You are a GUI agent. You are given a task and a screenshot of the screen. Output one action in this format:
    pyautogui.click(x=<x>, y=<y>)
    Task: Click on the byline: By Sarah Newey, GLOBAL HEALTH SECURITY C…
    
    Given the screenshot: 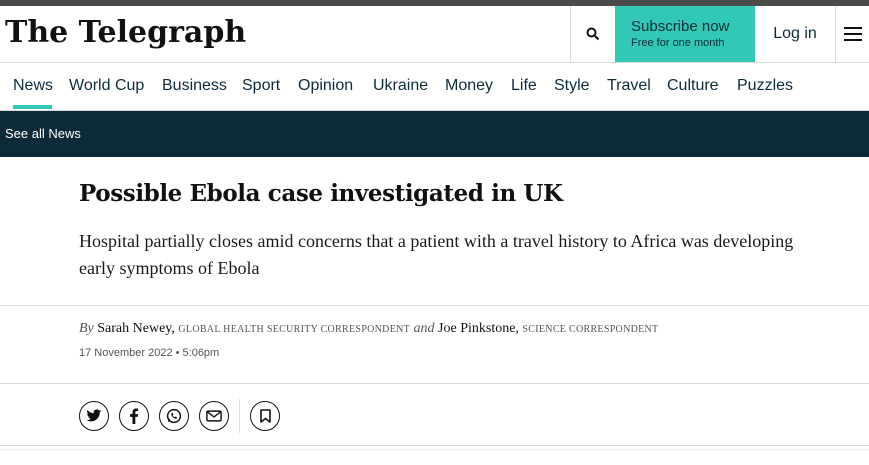 What is the action you would take?
    pyautogui.click(x=368, y=329)
    